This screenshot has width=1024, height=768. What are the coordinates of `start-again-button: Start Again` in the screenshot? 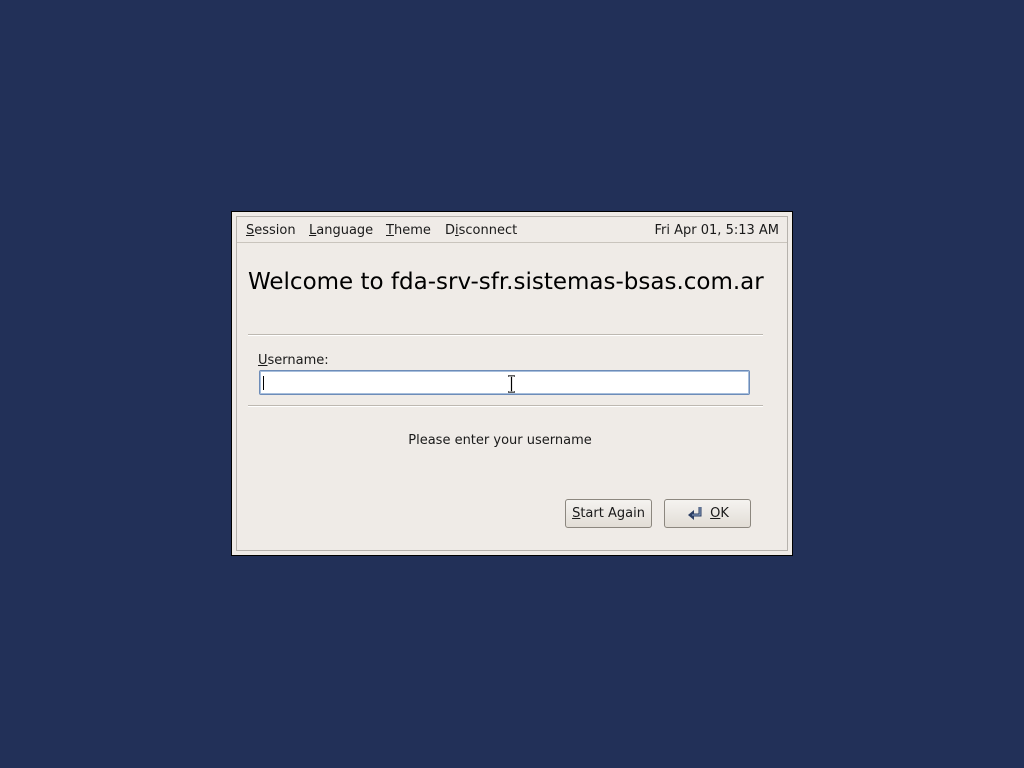 It's located at (608, 513).